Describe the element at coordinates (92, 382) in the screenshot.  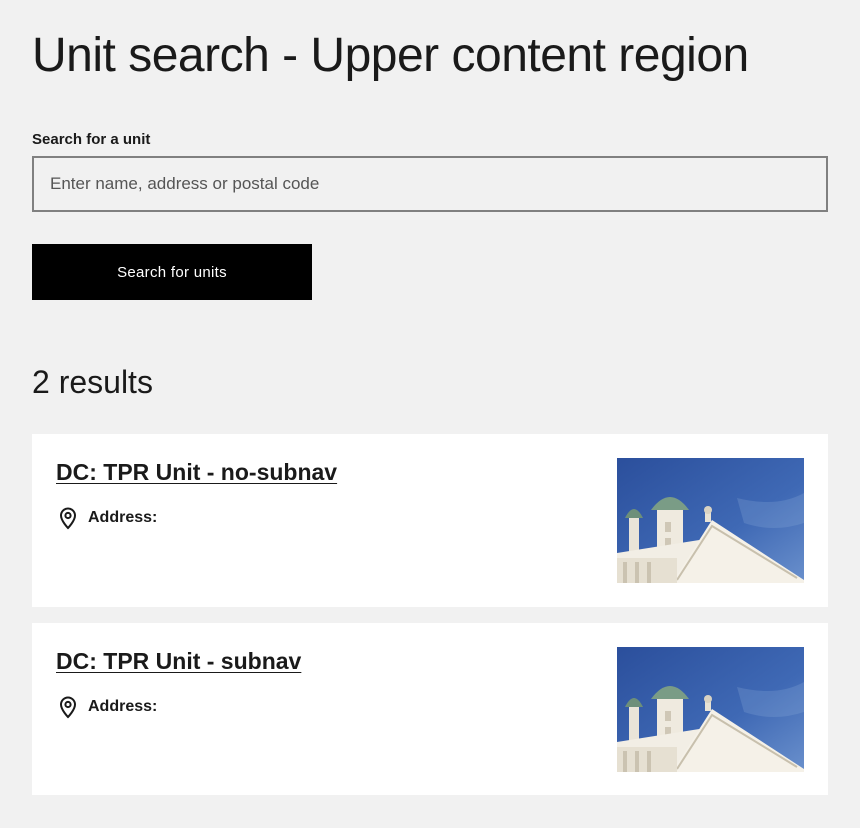
I see `results-count: 2 results` at that location.